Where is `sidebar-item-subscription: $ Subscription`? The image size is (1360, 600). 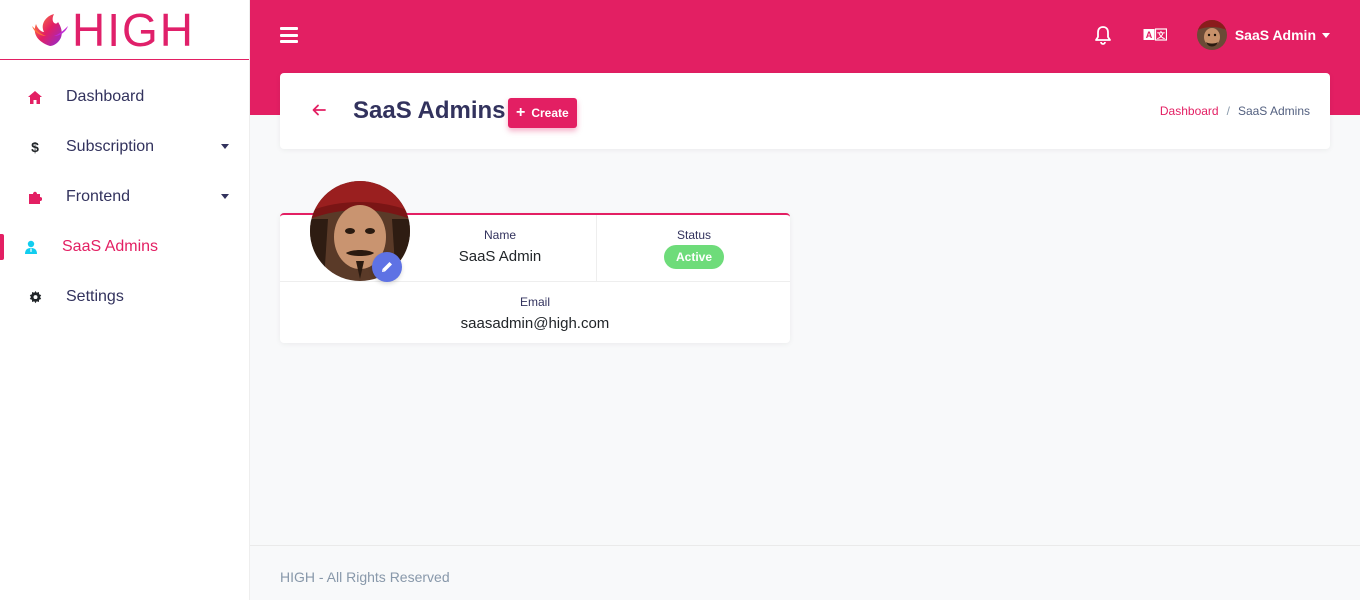
sidebar-item-subscription: $ Subscription is located at coordinates (124, 147).